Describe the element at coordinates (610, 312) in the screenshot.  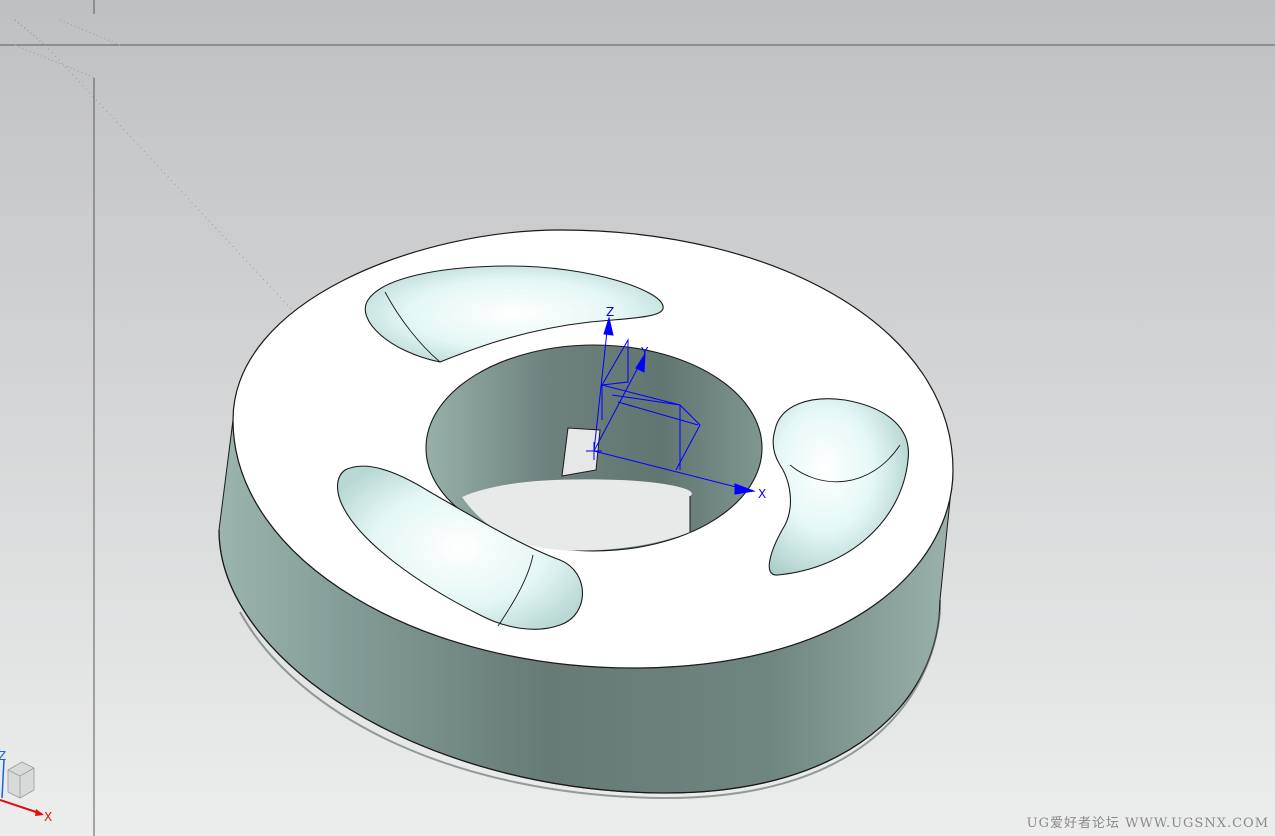
I see `wcs-z-label: Z` at that location.